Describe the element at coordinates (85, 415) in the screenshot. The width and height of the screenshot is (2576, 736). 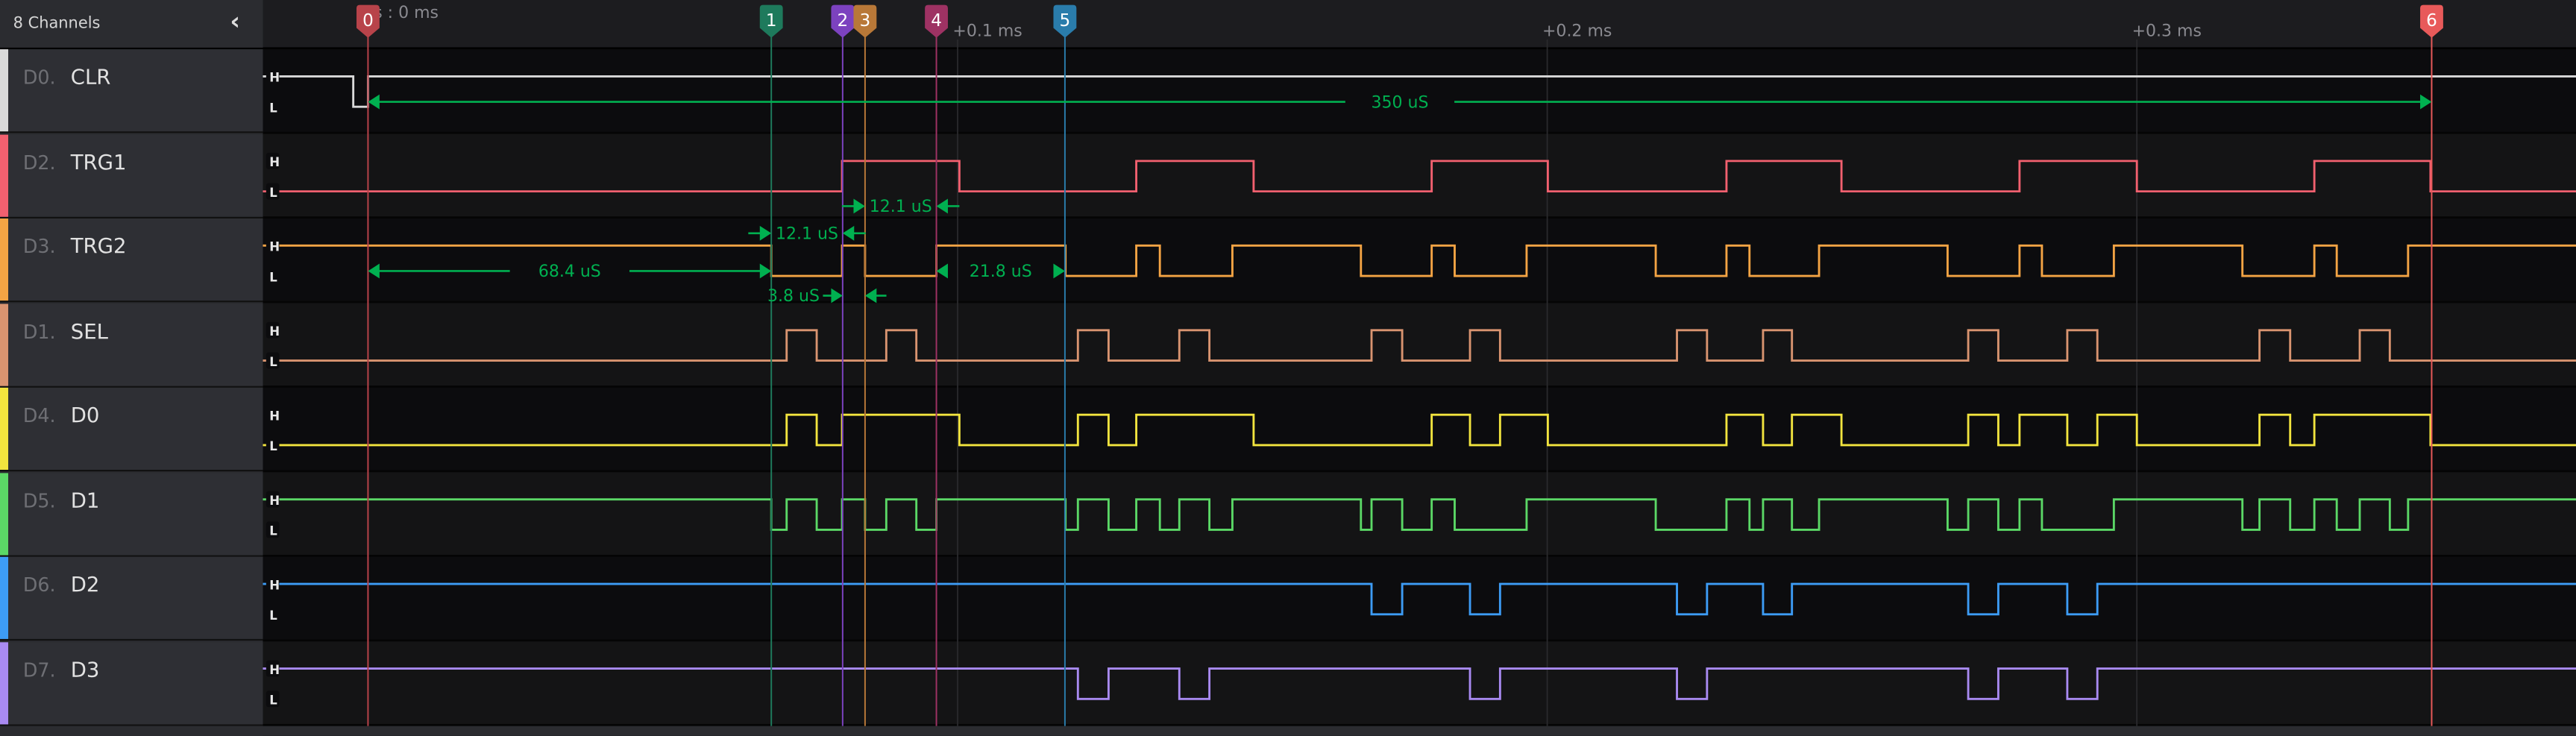
I see `channel-name: D0` at that location.